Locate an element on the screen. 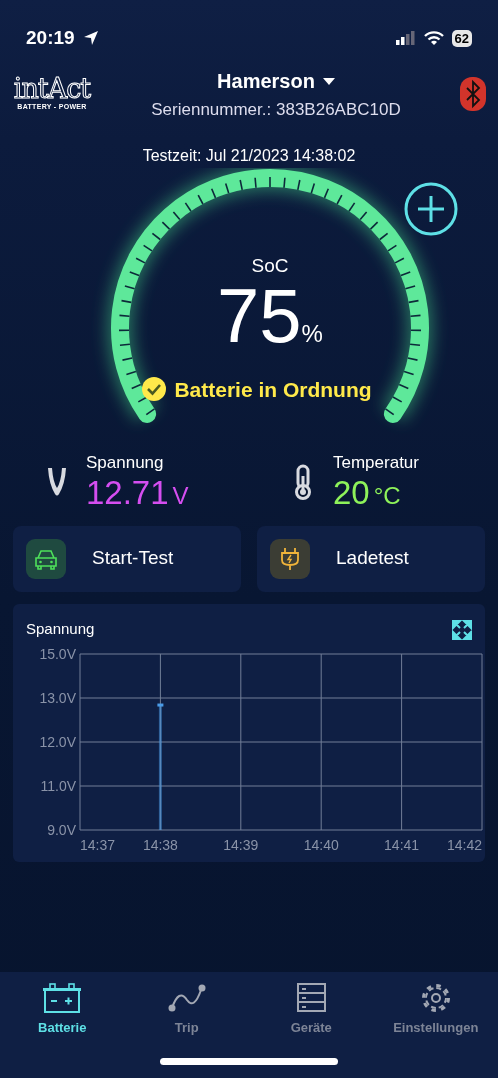 The width and height of the screenshot is (498, 1078). tab: Trip is located at coordinates (186, 1005).